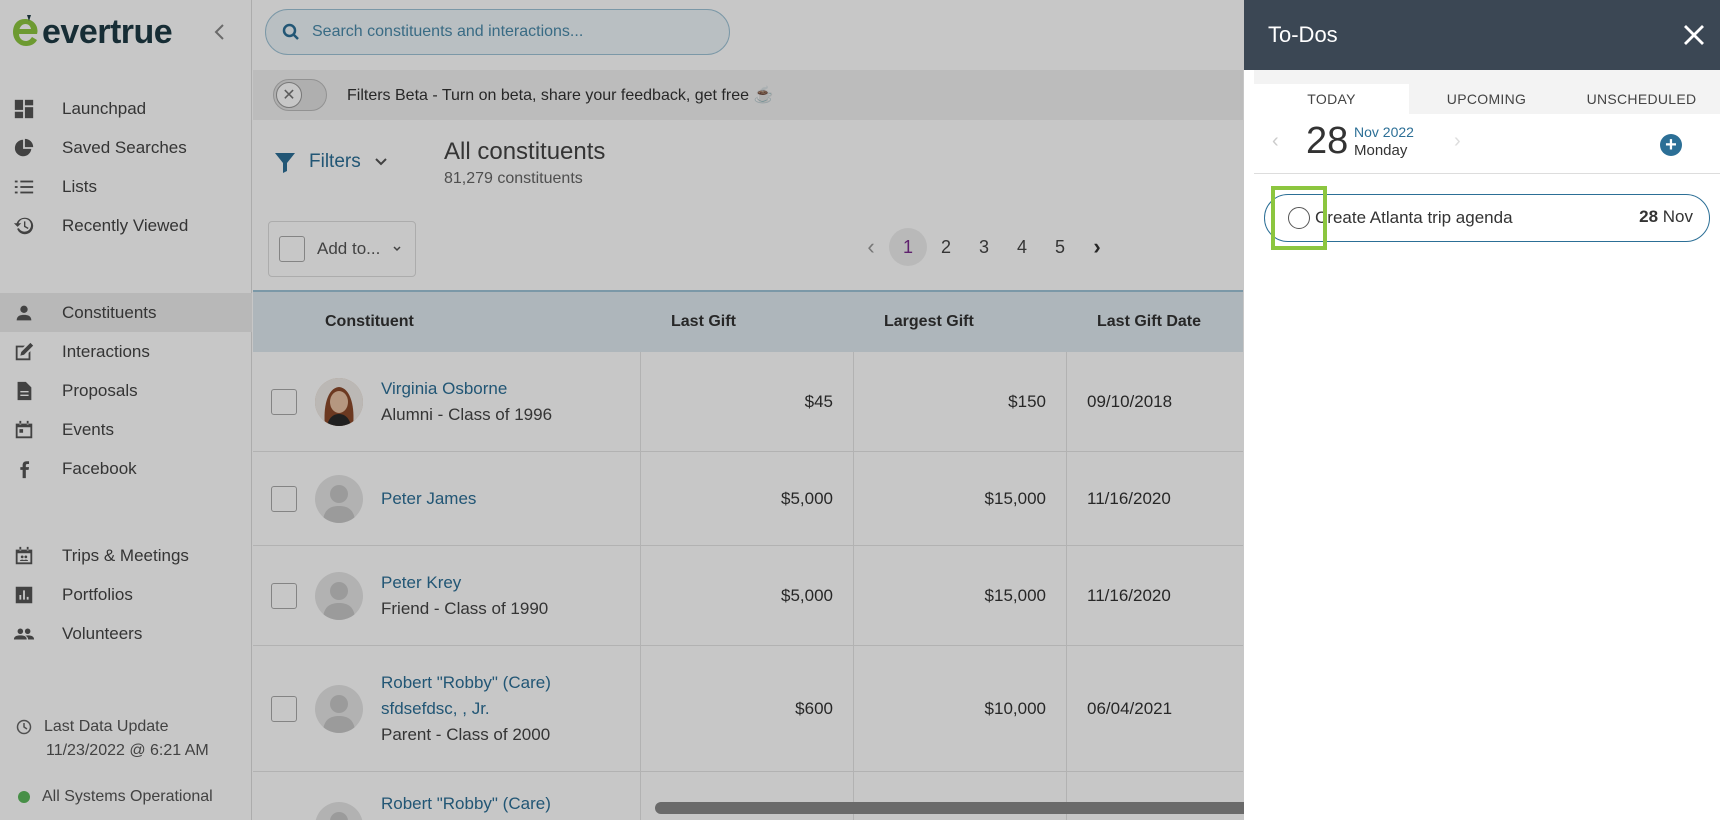  I want to click on add-todo-button: +, so click(1671, 145).